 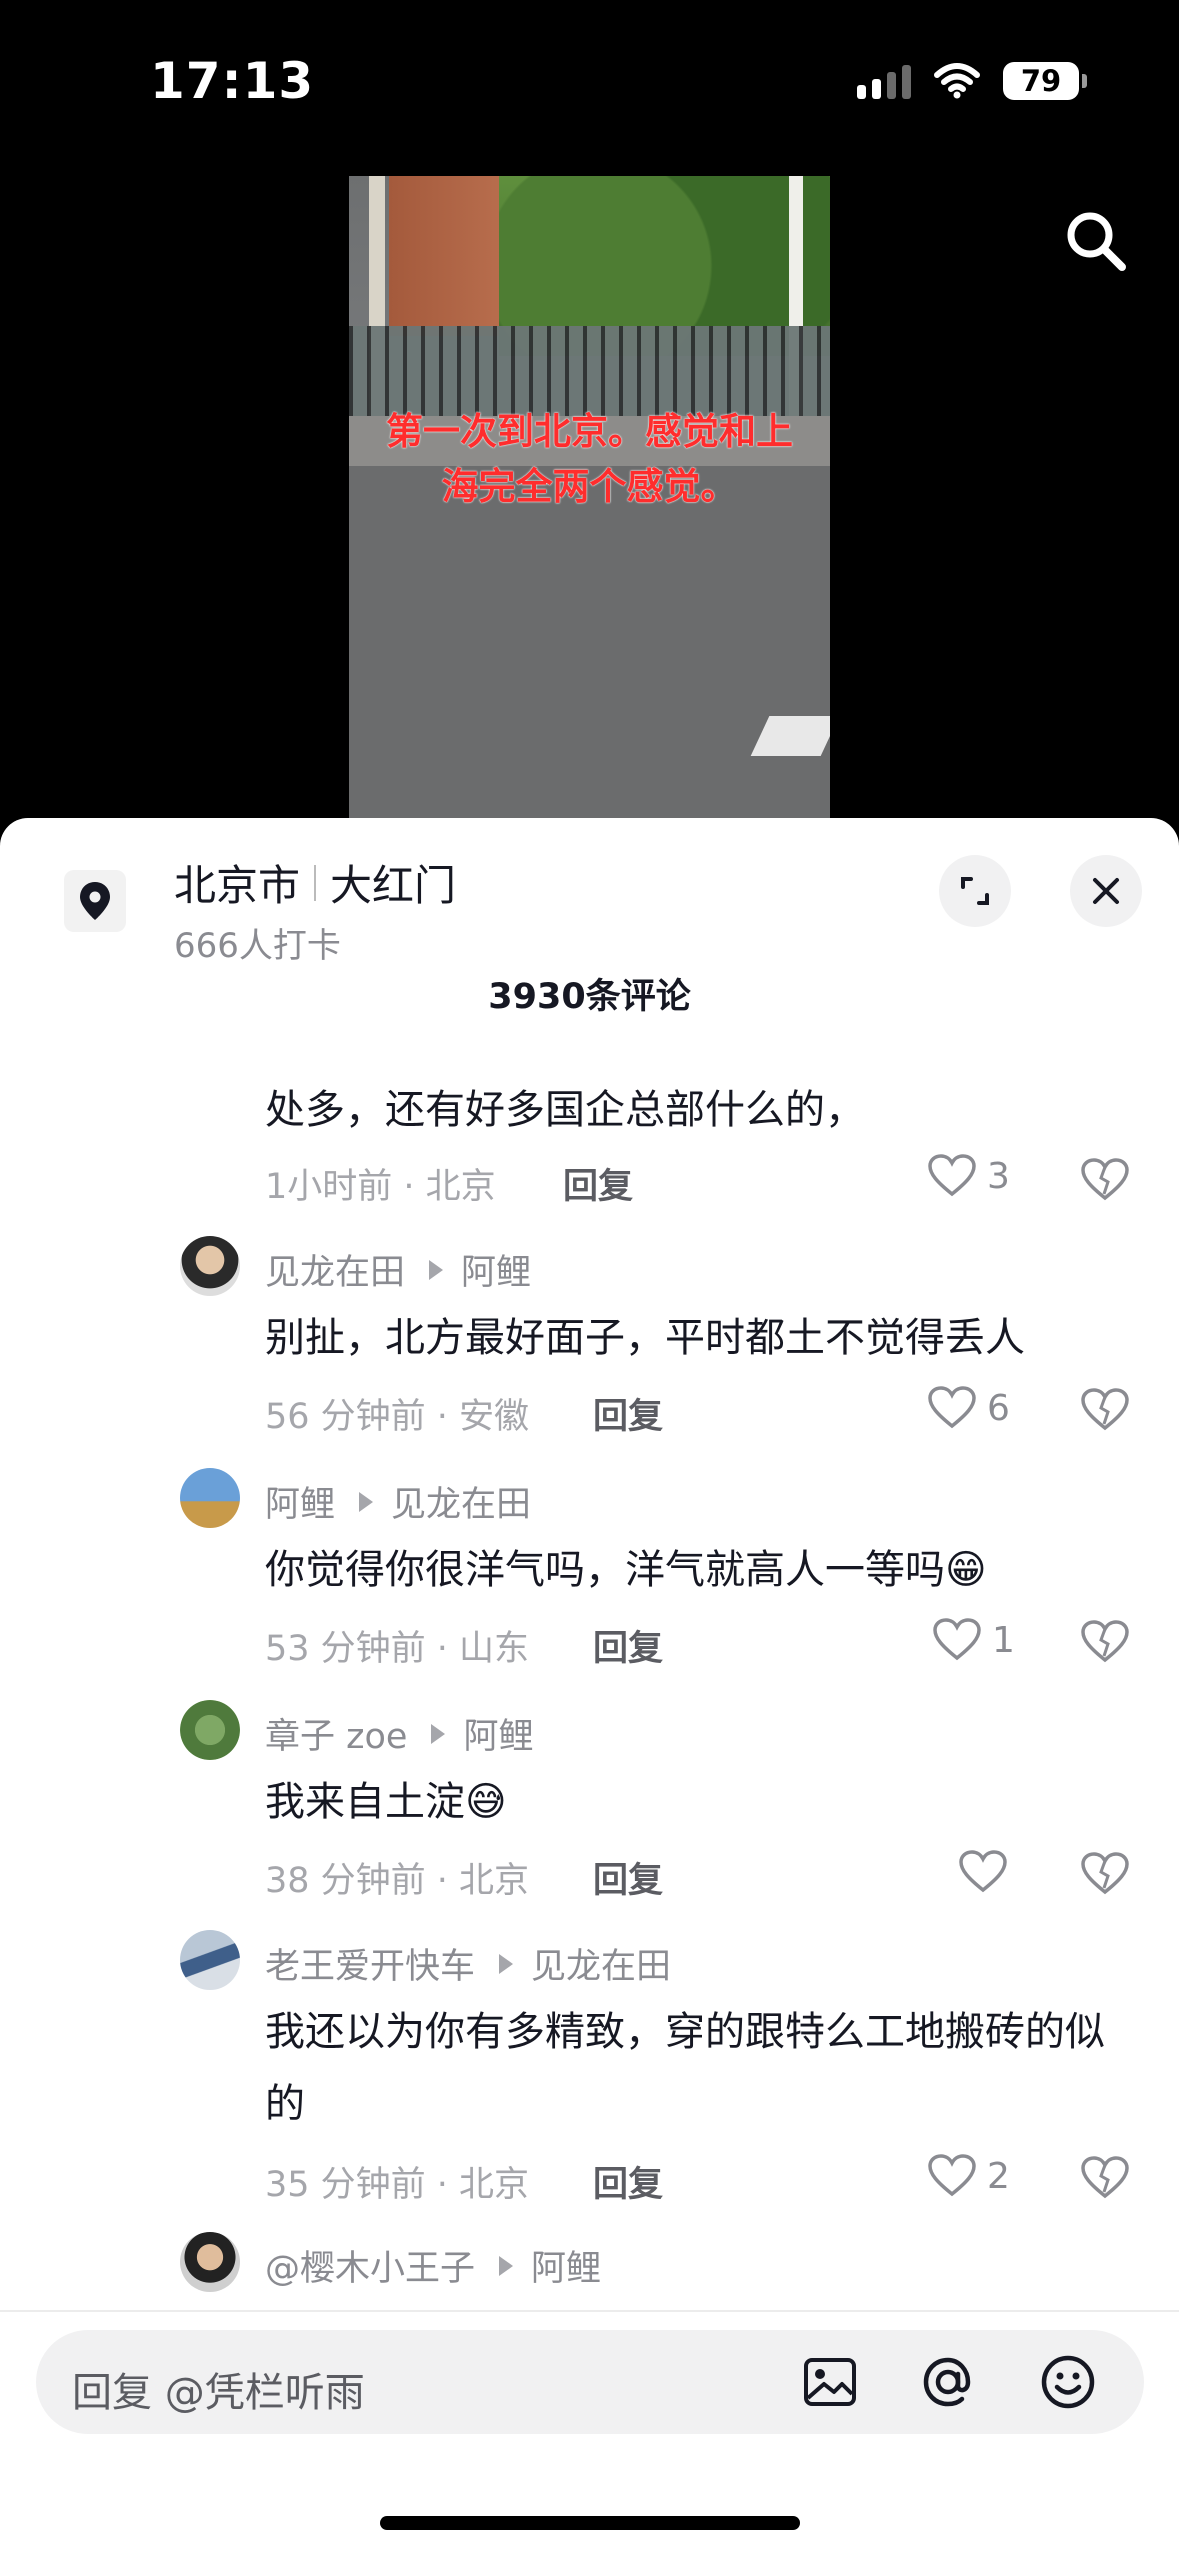 I want to click on comment-meta: 1小时前 · 北京, so click(x=380, y=1187).